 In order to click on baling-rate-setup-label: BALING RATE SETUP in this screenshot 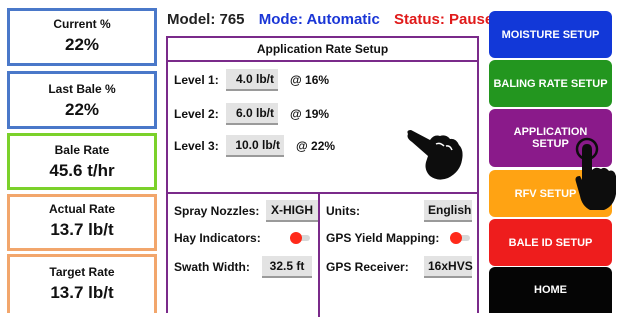, I will do `click(550, 83)`.